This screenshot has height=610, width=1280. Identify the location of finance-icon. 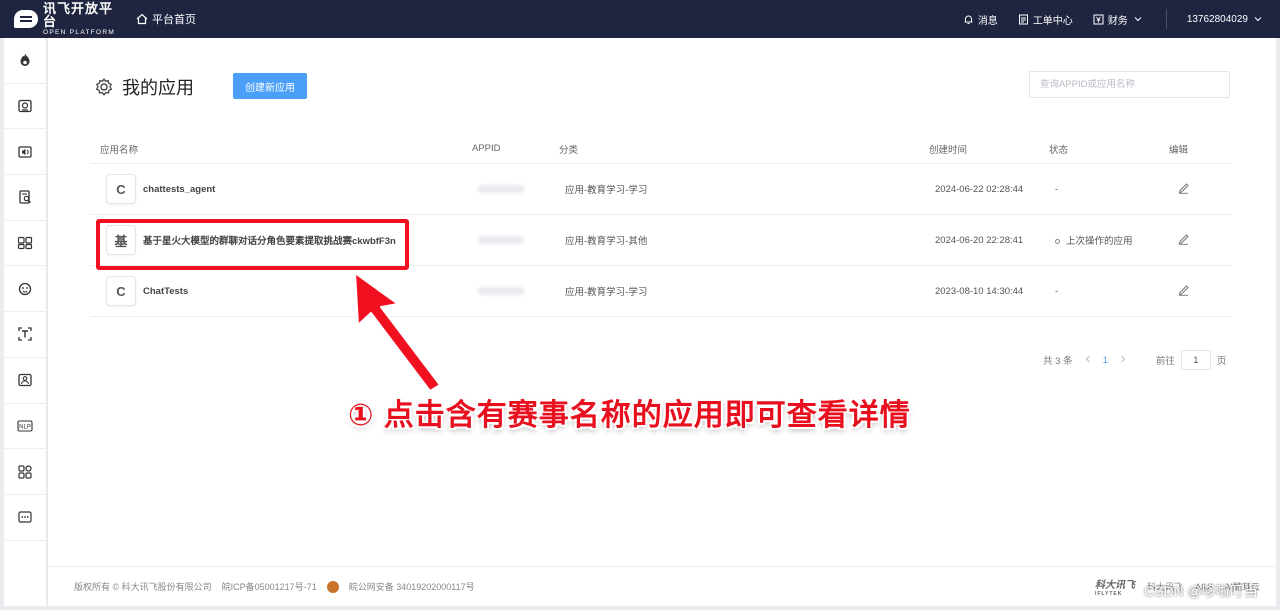
(1098, 19).